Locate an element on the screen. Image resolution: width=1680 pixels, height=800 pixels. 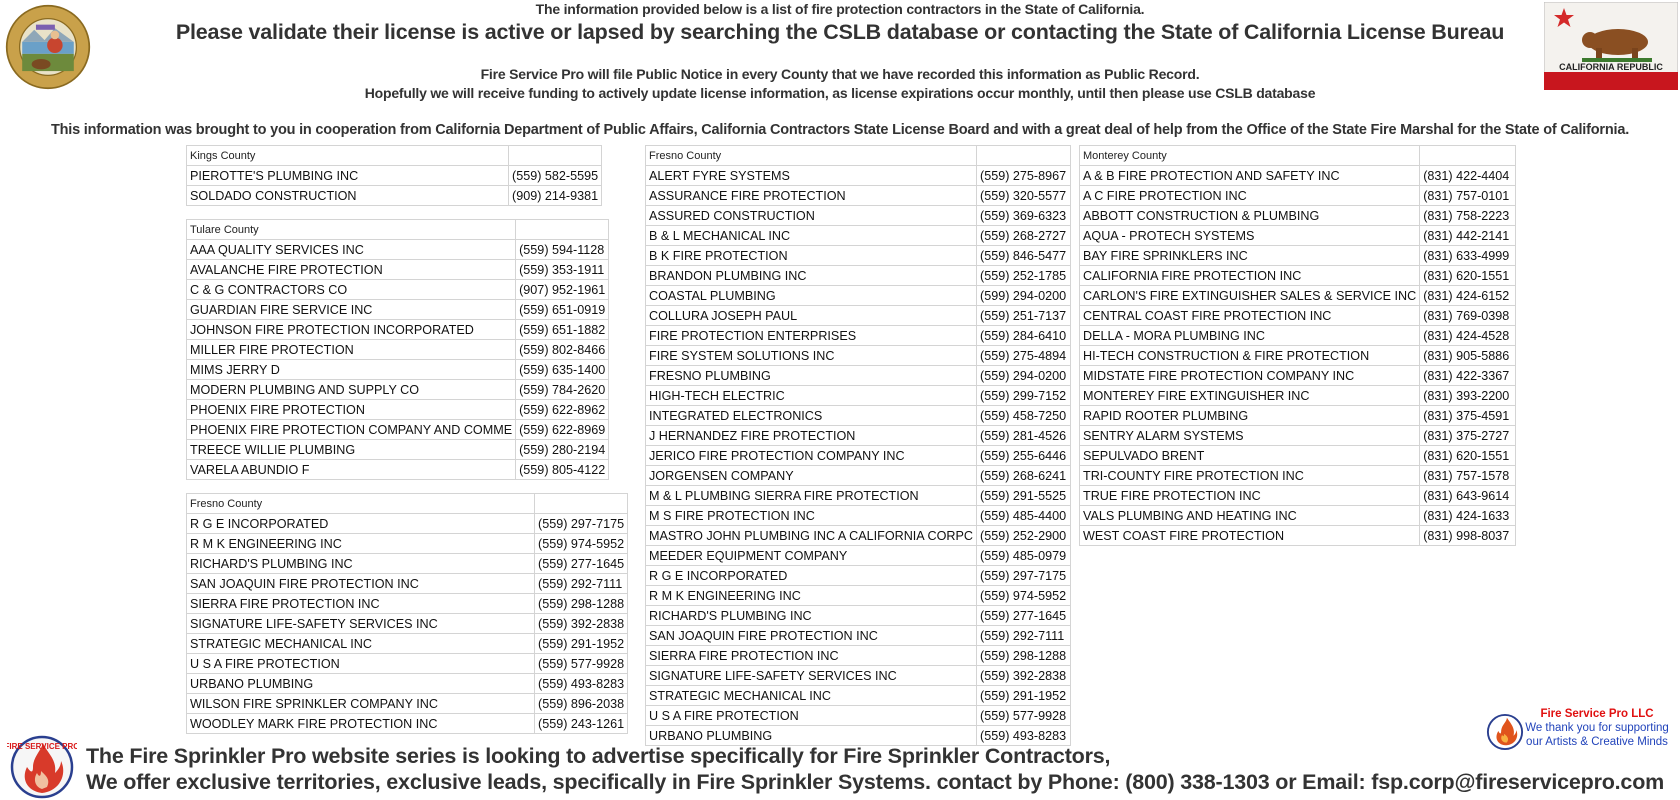
contractor-phone: (559) 284-6410 is located at coordinates (1023, 335).